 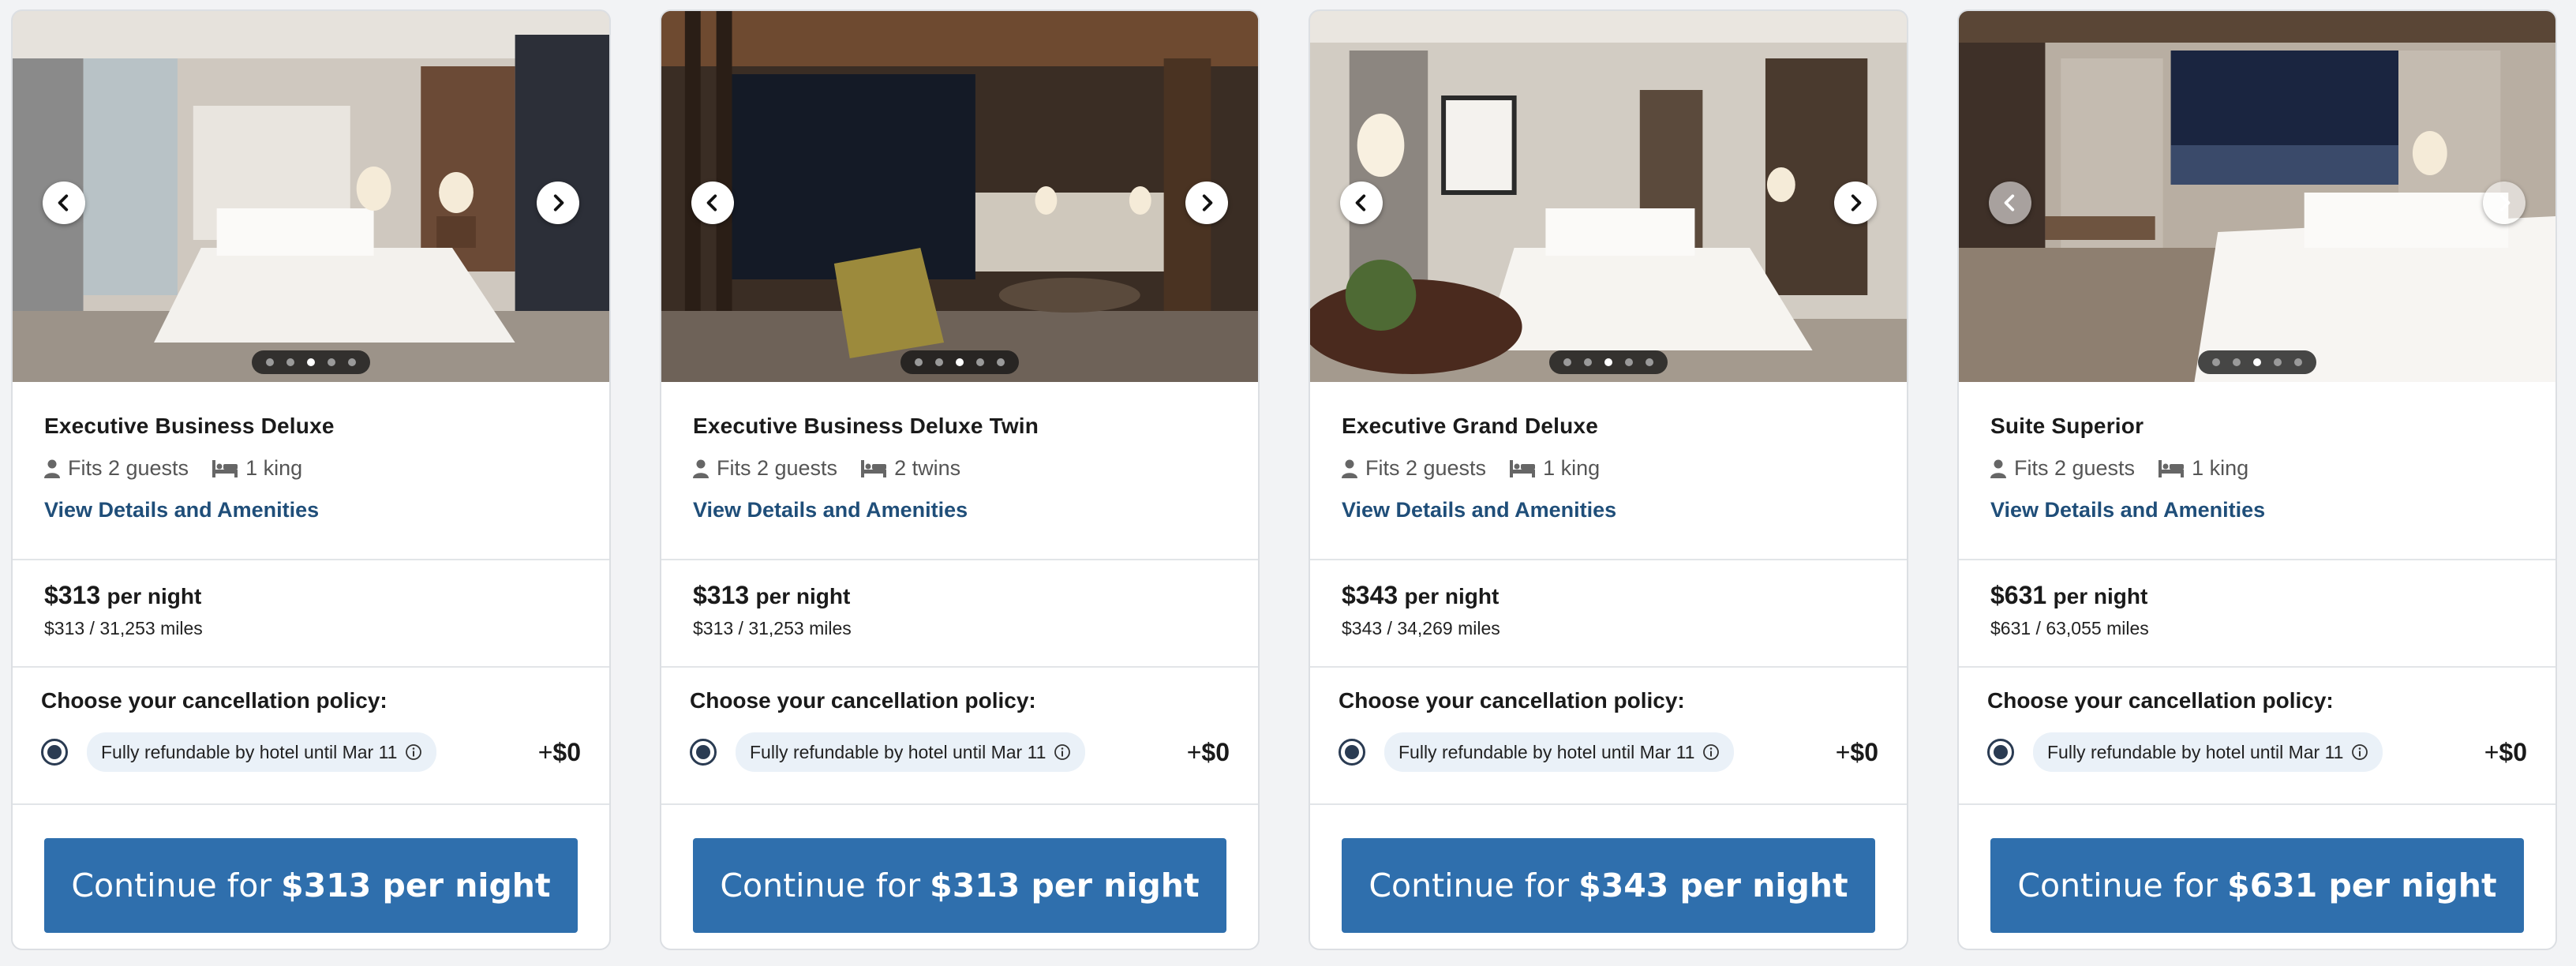 What do you see at coordinates (545, 751) in the screenshot?
I see `addon-sign: +` at bounding box center [545, 751].